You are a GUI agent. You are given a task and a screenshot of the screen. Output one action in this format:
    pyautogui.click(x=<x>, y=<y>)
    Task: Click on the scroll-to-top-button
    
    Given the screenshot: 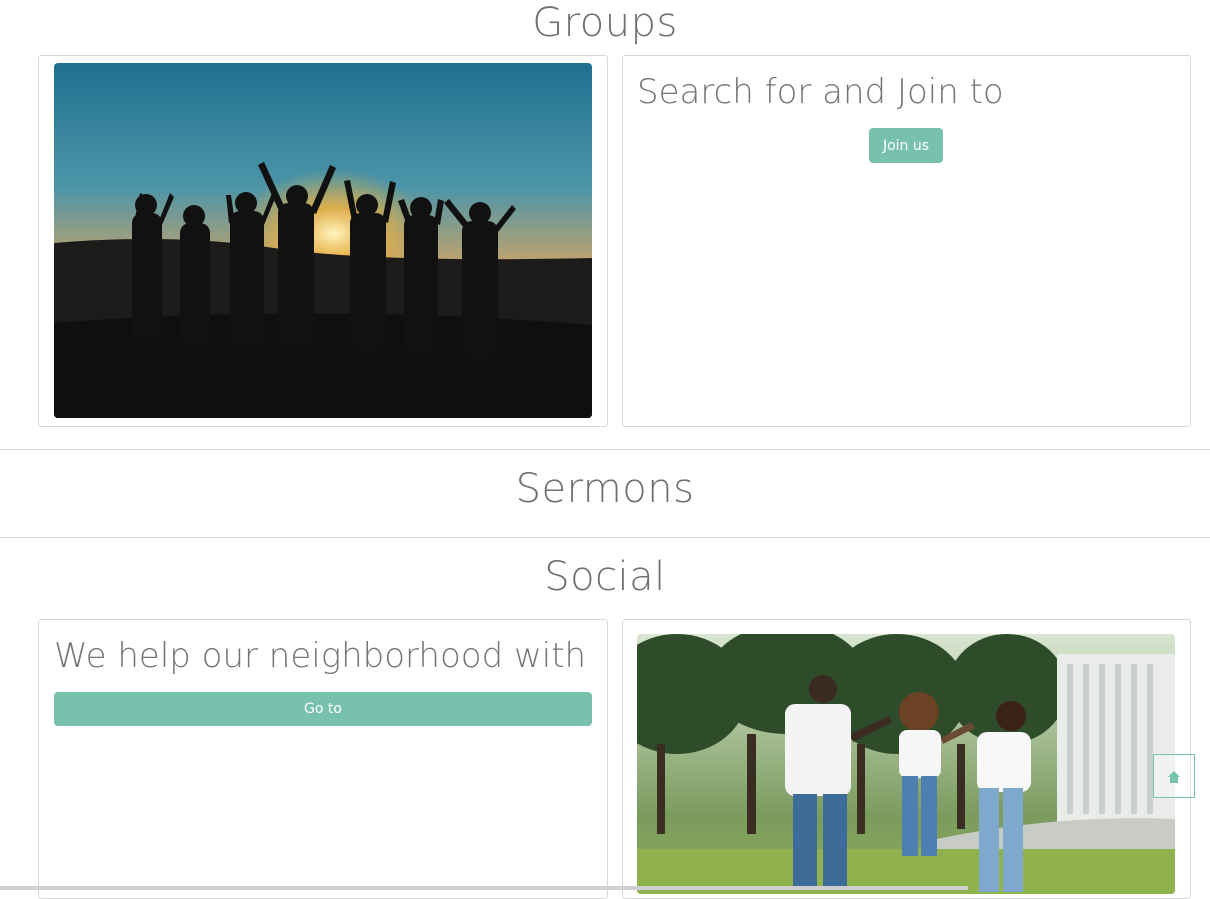 What is the action you would take?
    pyautogui.click(x=1174, y=776)
    